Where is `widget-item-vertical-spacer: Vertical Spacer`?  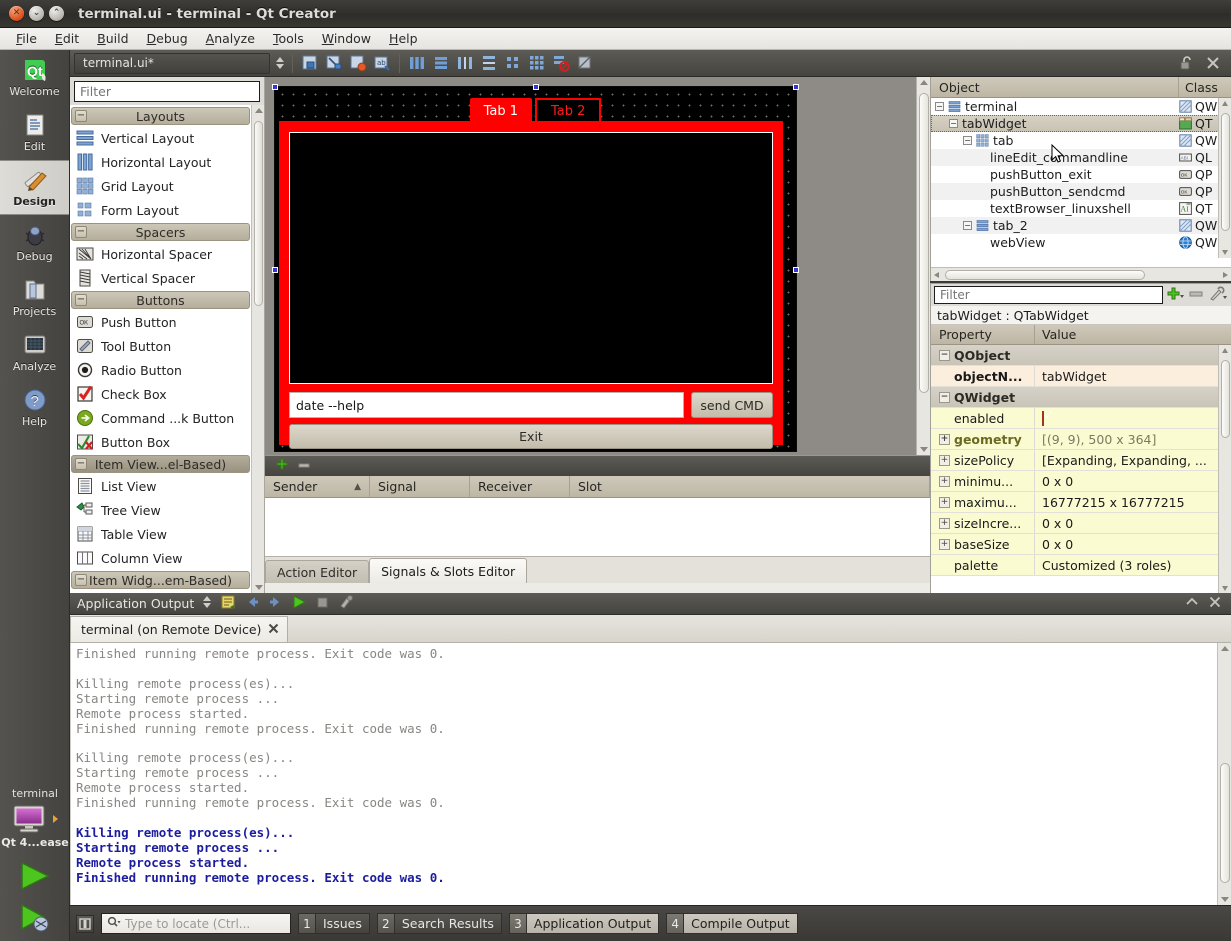 widget-item-vertical-spacer: Vertical Spacer is located at coordinates (167, 278).